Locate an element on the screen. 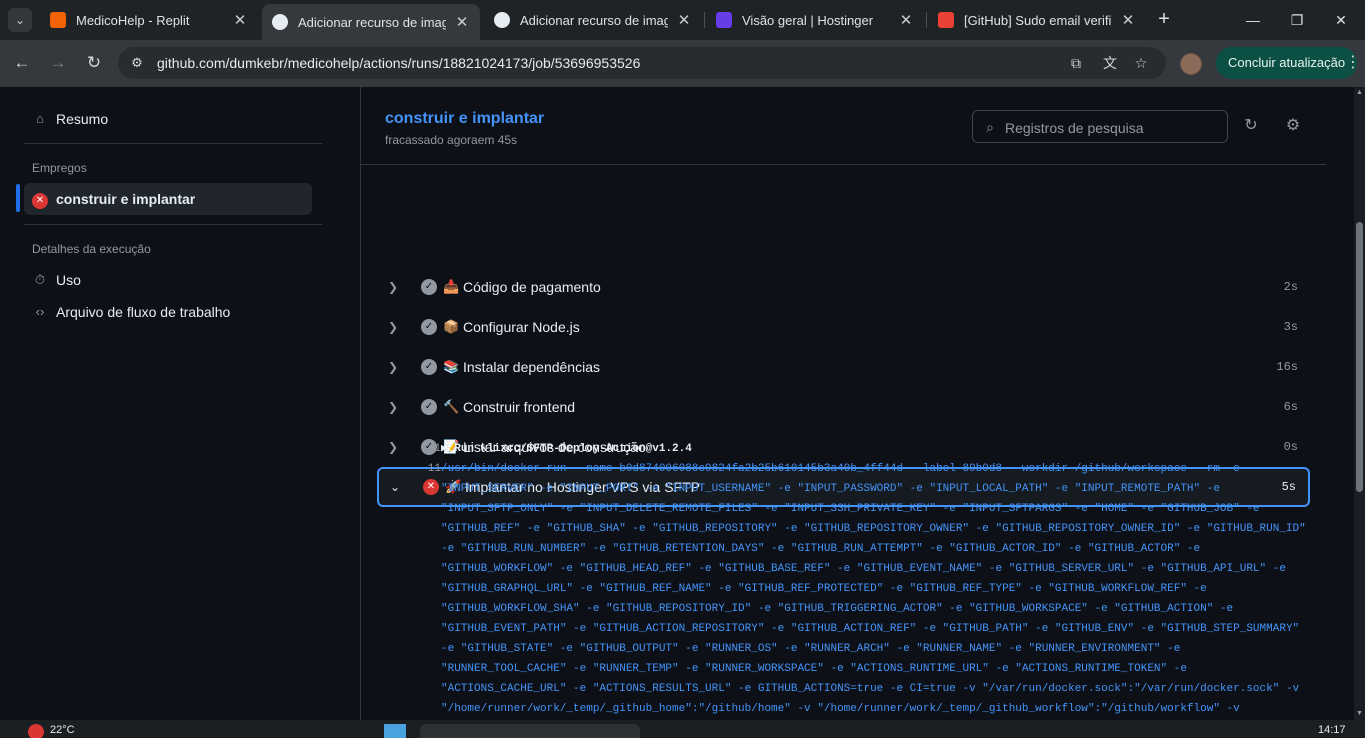 The image size is (1365, 738). sidebar-item-label: Arquivo de fluxo de trabalho is located at coordinates (143, 312).